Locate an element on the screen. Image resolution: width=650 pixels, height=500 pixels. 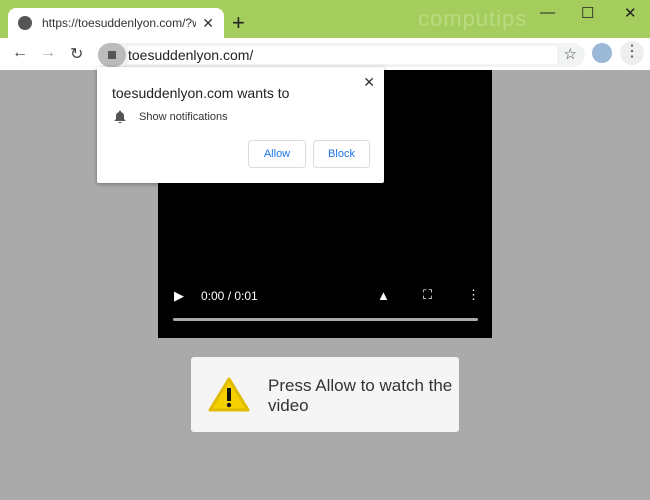
permission-label: Show notifications is located at coordinates (183, 117).